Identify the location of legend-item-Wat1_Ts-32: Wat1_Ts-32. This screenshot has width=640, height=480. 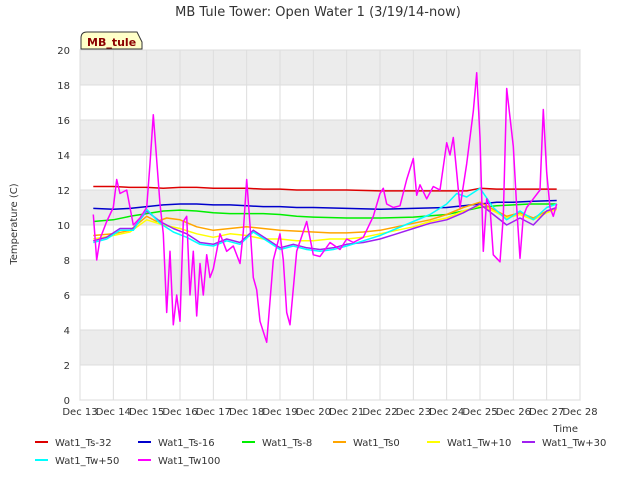
(73, 443).